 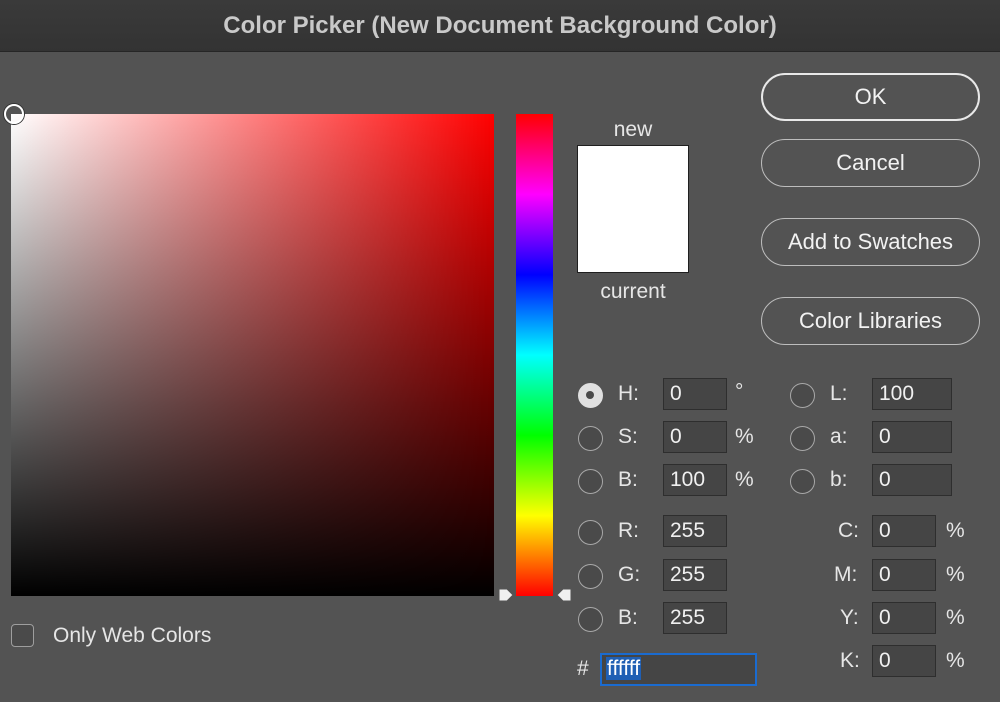 What do you see at coordinates (695, 394) in the screenshot?
I see `hue-input: 0` at bounding box center [695, 394].